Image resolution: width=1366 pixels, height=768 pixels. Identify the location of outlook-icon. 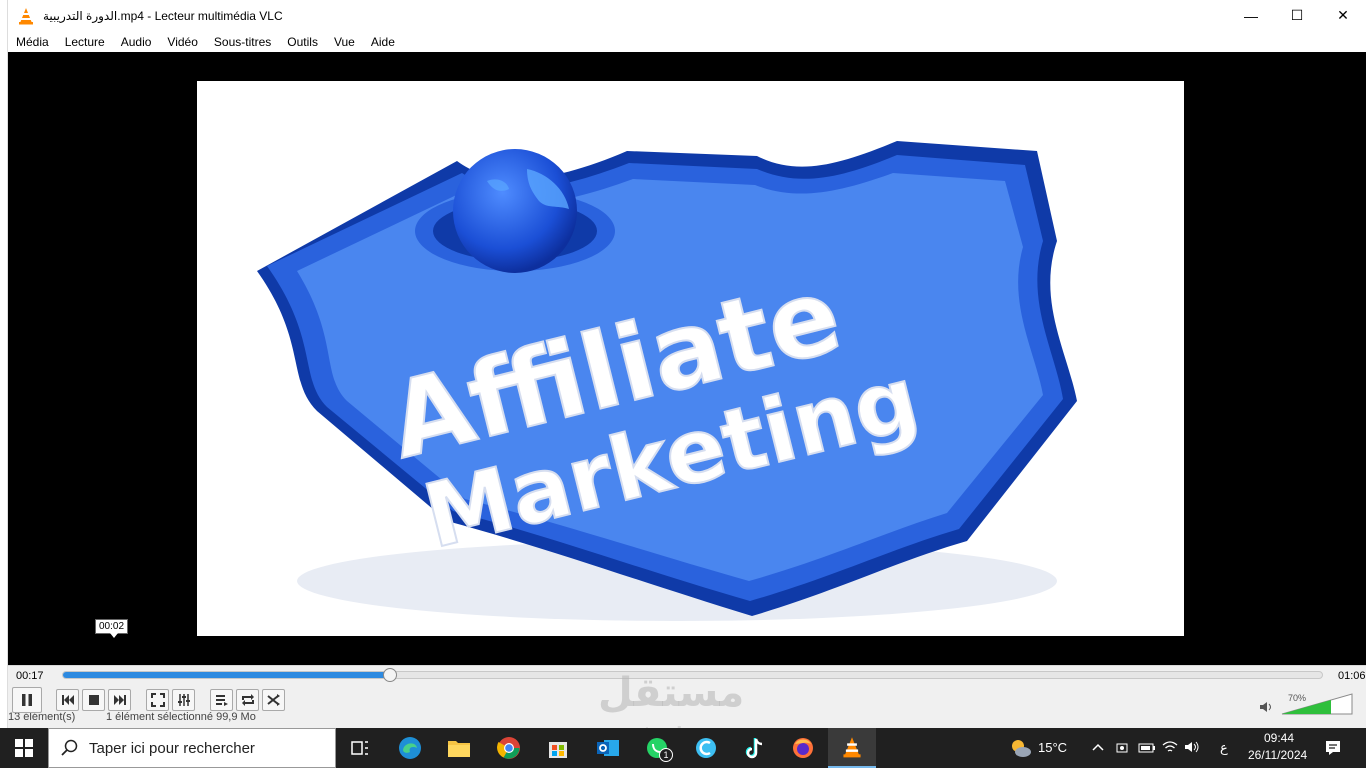
(608, 748).